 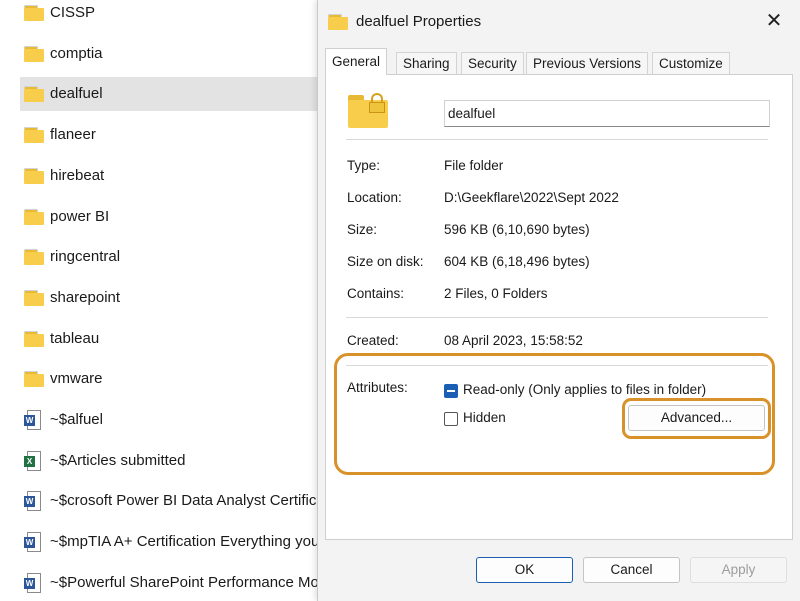 I want to click on contains-label: Contains:, so click(x=376, y=293).